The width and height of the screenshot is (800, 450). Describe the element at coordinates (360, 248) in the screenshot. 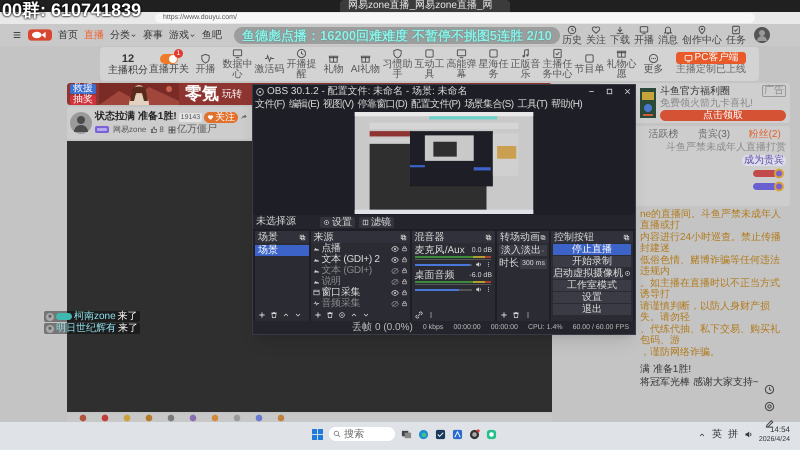

I see `source-item: 点播` at that location.